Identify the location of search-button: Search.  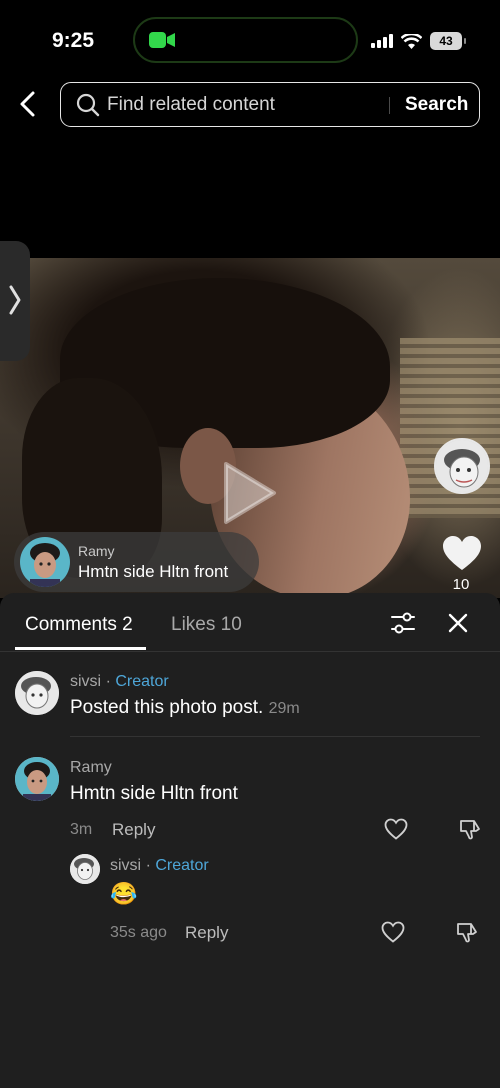
(436, 105).